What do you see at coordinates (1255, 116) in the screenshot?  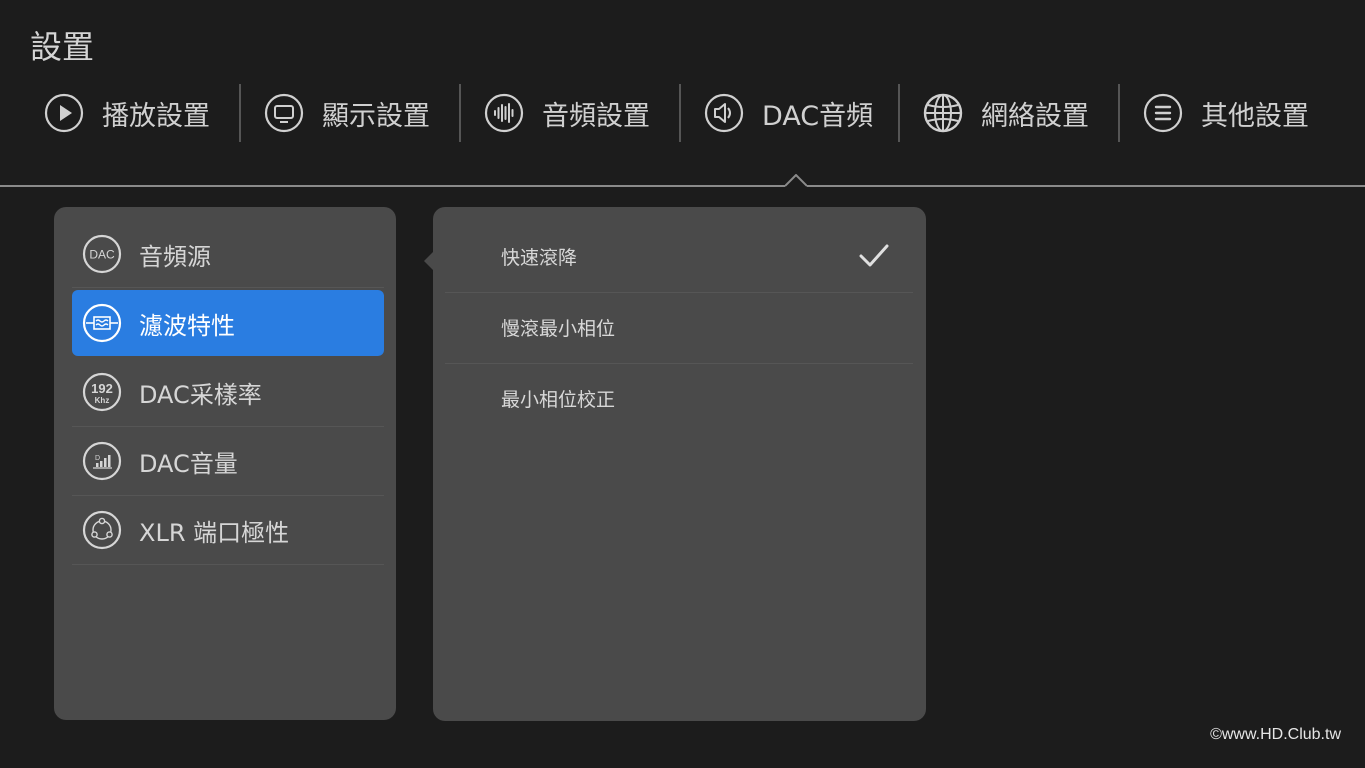 I see `tab-label: 其他設置` at bounding box center [1255, 116].